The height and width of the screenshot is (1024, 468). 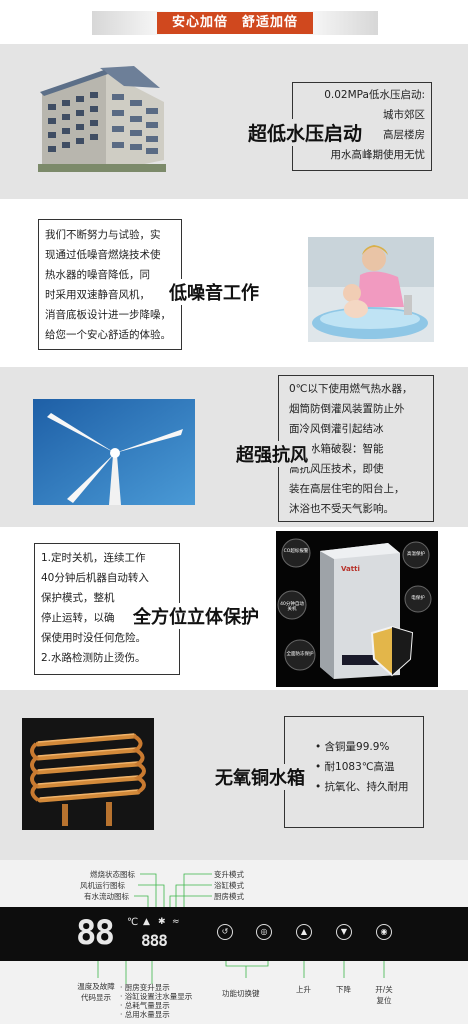 What do you see at coordinates (162, 922) in the screenshot?
I see `fan-icon: ✱` at bounding box center [162, 922].